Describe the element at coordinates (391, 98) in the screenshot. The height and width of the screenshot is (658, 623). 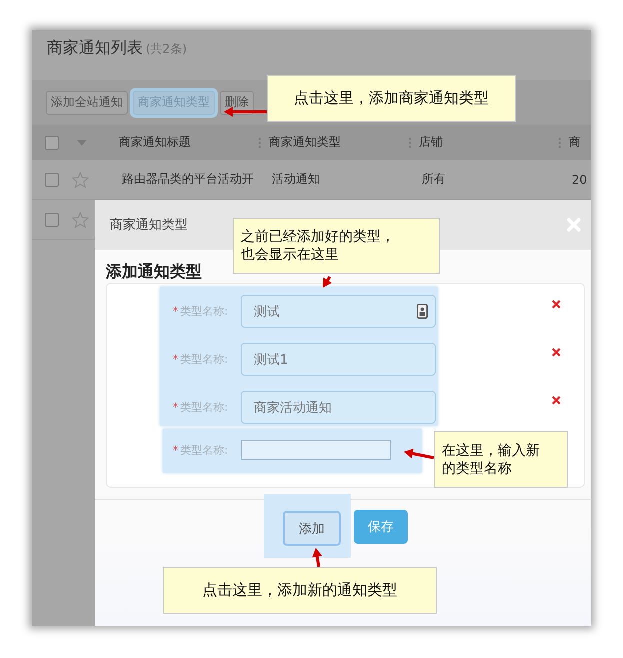
I see `callout-note: 点击这里，添加商家通知类型` at that location.